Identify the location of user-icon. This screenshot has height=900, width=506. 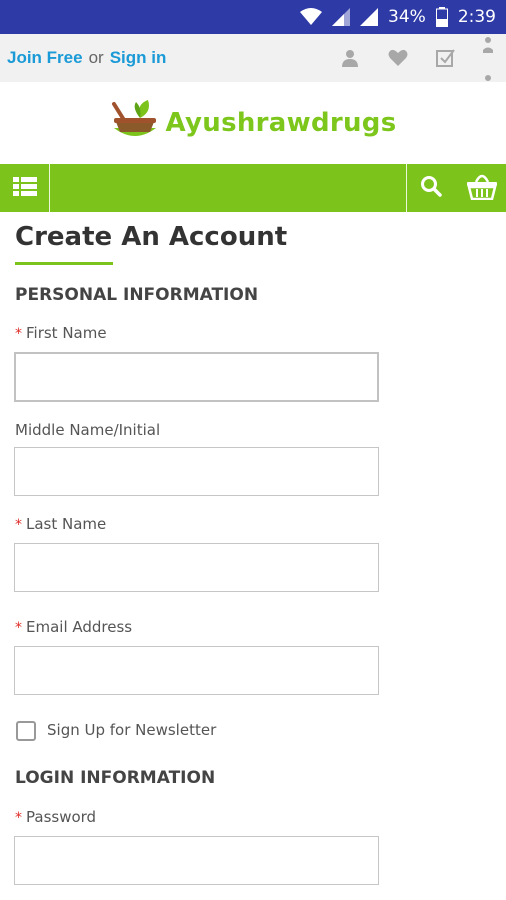
(350, 58).